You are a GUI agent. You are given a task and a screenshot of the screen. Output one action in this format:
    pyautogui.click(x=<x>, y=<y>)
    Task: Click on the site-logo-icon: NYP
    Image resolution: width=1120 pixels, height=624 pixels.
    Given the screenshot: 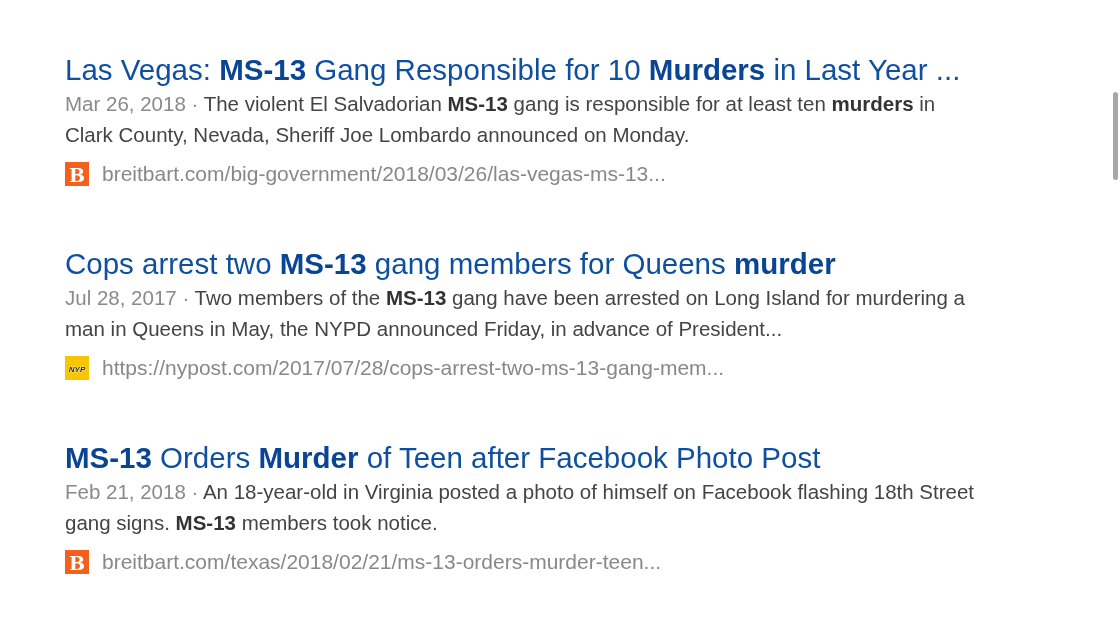 What is the action you would take?
    pyautogui.click(x=77, y=368)
    